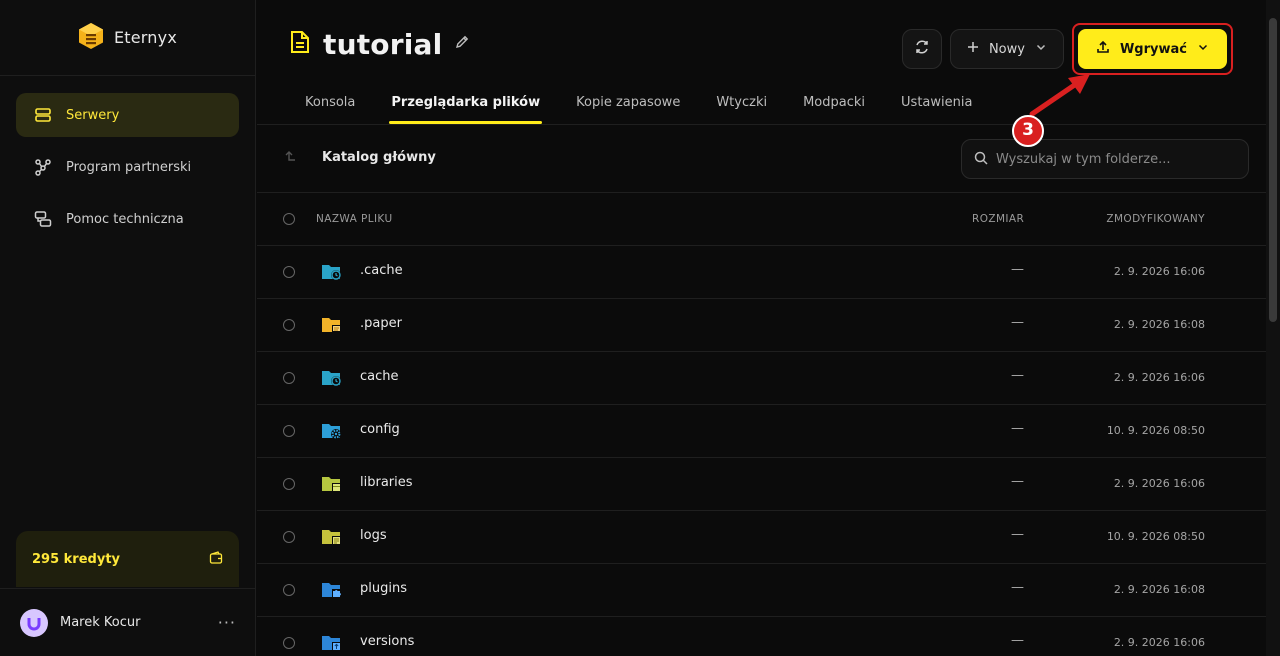  What do you see at coordinates (462, 44) in the screenshot?
I see `edit-pencil-icon` at bounding box center [462, 44].